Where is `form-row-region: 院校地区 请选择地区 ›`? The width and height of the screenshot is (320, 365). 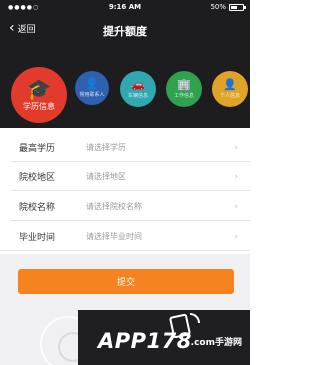
form-row-region: 院校地区 请选择地区 › is located at coordinates (125, 176).